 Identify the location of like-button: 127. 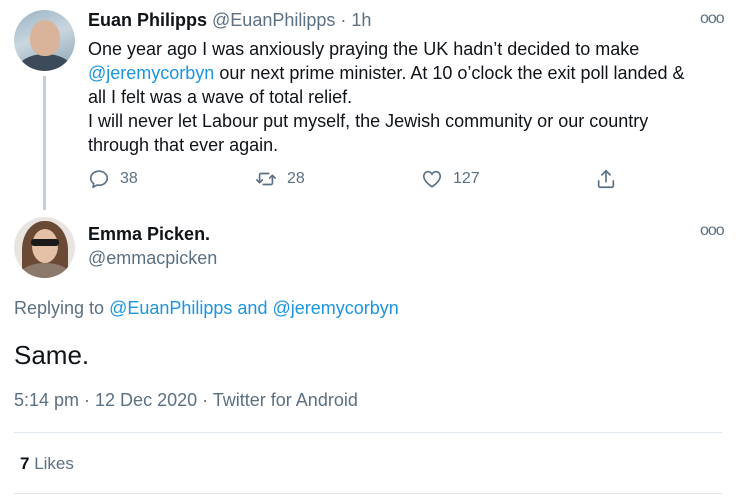
(450, 179).